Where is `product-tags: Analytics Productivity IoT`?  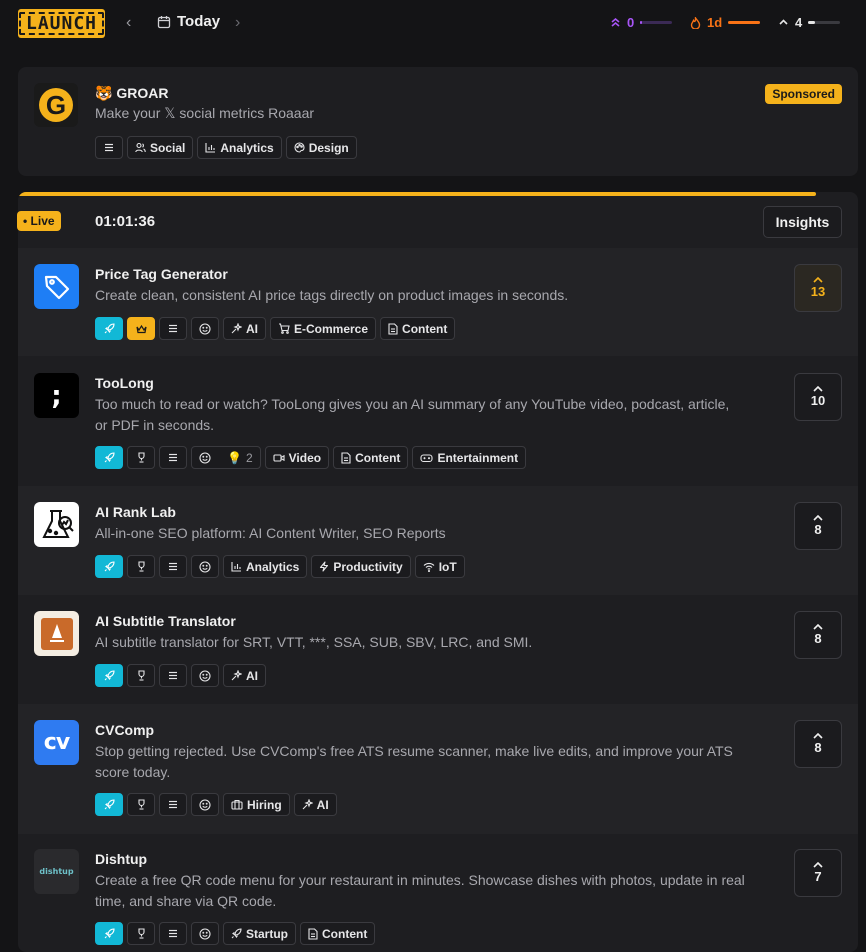
product-tags: Analytics Productivity IoT is located at coordinates (280, 566).